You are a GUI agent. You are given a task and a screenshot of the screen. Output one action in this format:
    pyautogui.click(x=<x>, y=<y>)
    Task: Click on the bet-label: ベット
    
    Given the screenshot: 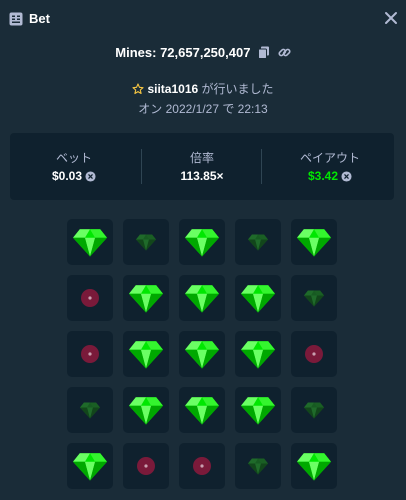 What is the action you would take?
    pyautogui.click(x=73, y=158)
    